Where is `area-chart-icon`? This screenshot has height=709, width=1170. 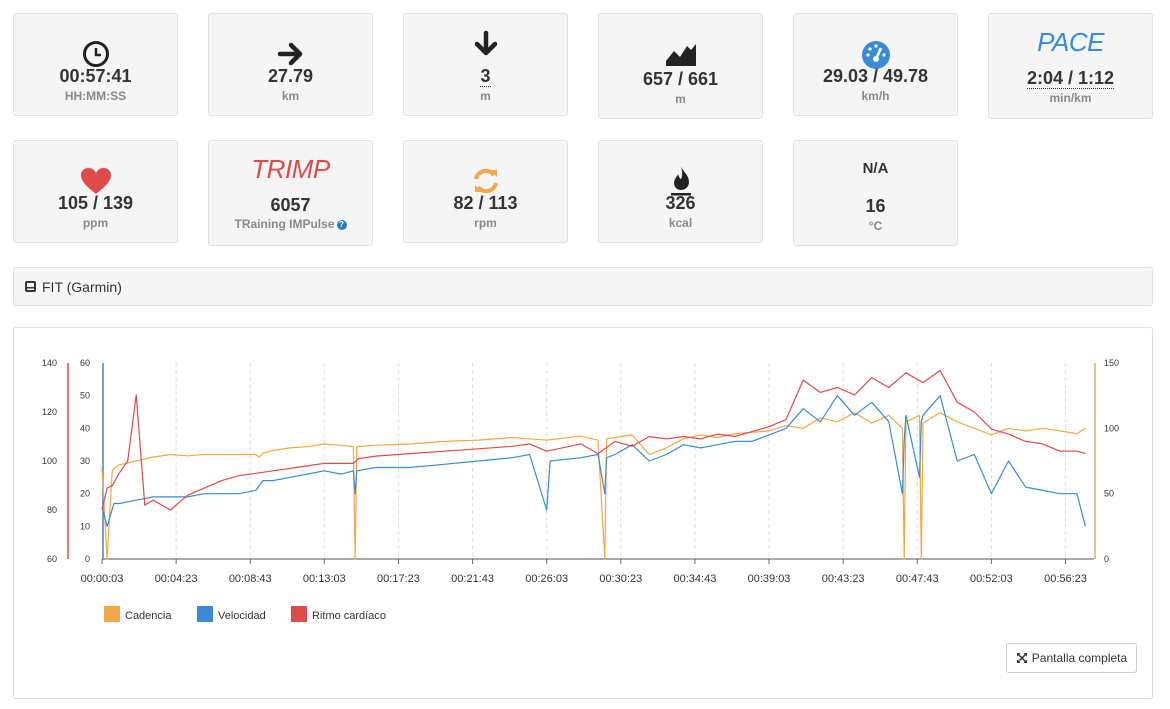
area-chart-icon is located at coordinates (680, 54).